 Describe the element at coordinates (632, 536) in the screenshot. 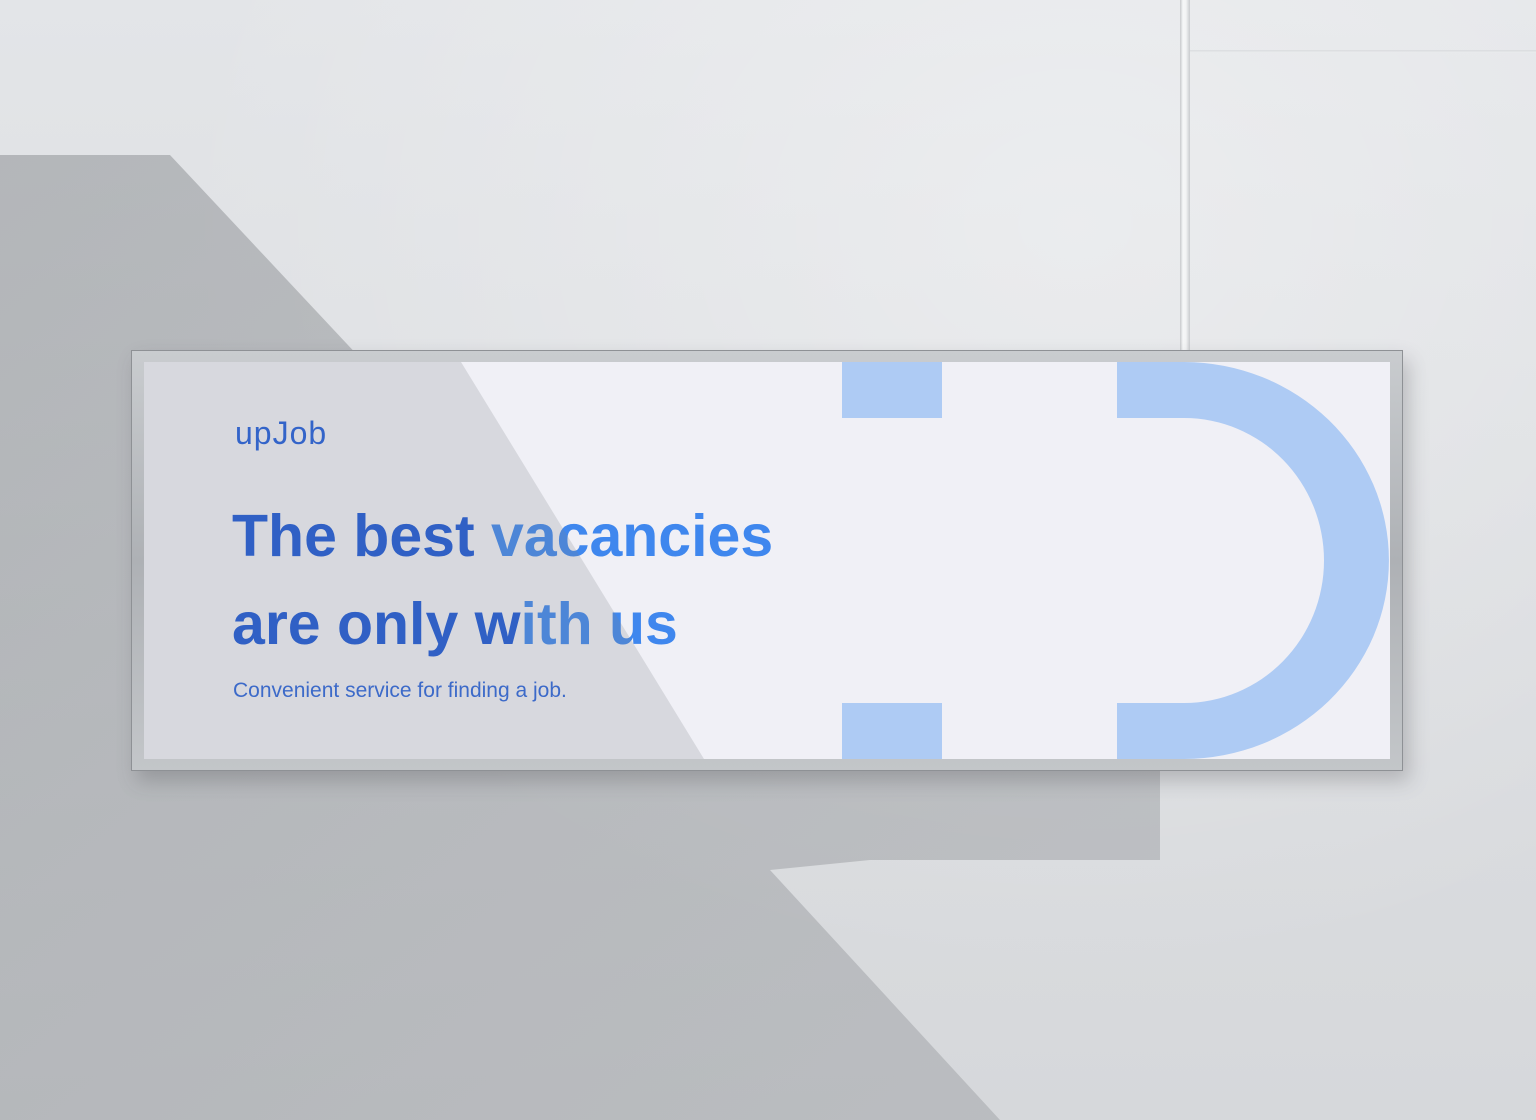

I see `headline-text-light: vacancies` at that location.